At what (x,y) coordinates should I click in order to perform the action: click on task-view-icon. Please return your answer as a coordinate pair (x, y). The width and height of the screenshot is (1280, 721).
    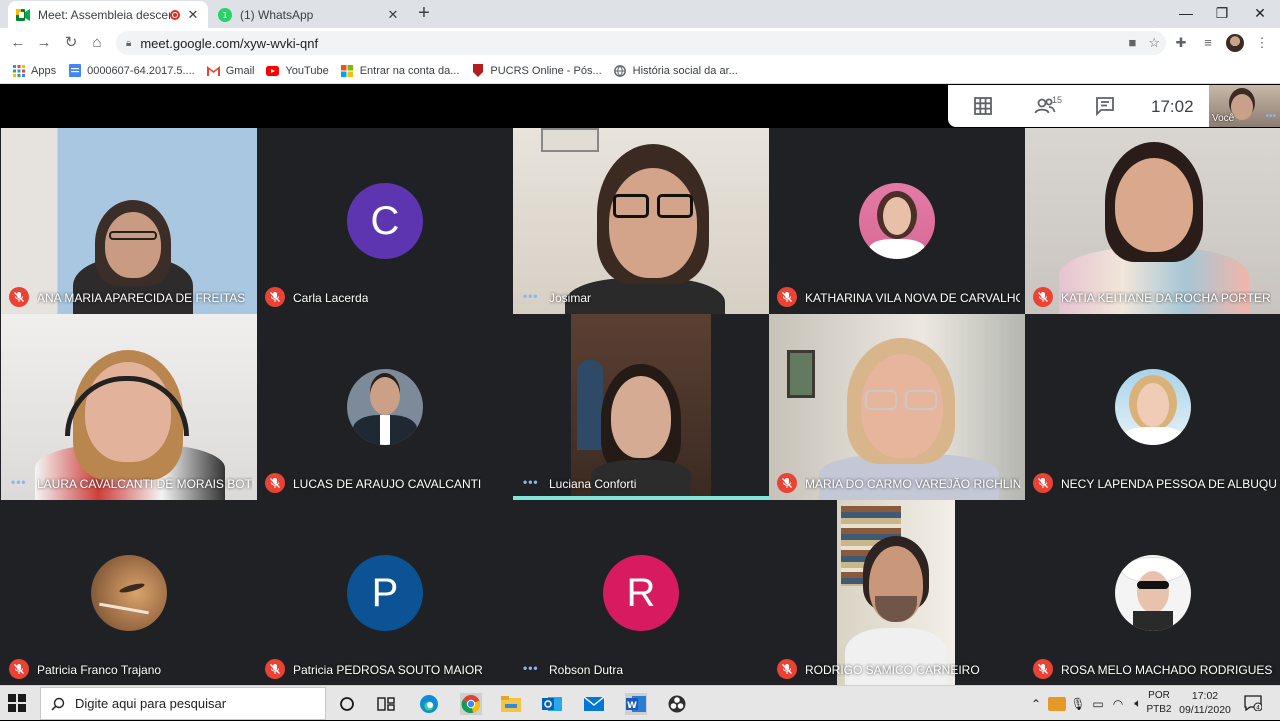
    Looking at the image, I should click on (386, 704).